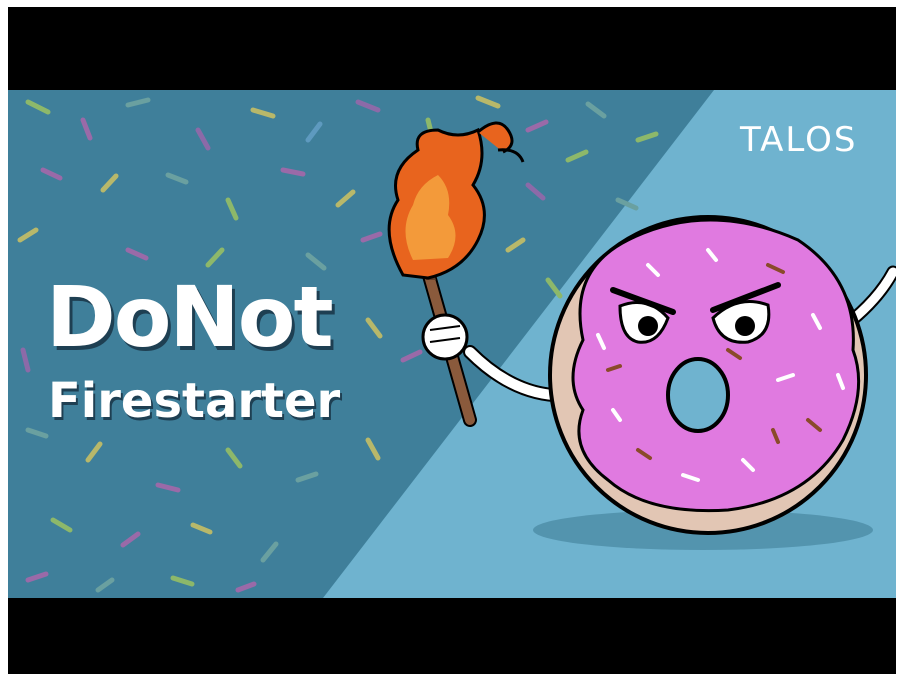  I want to click on letterbox-top, so click(452, 48).